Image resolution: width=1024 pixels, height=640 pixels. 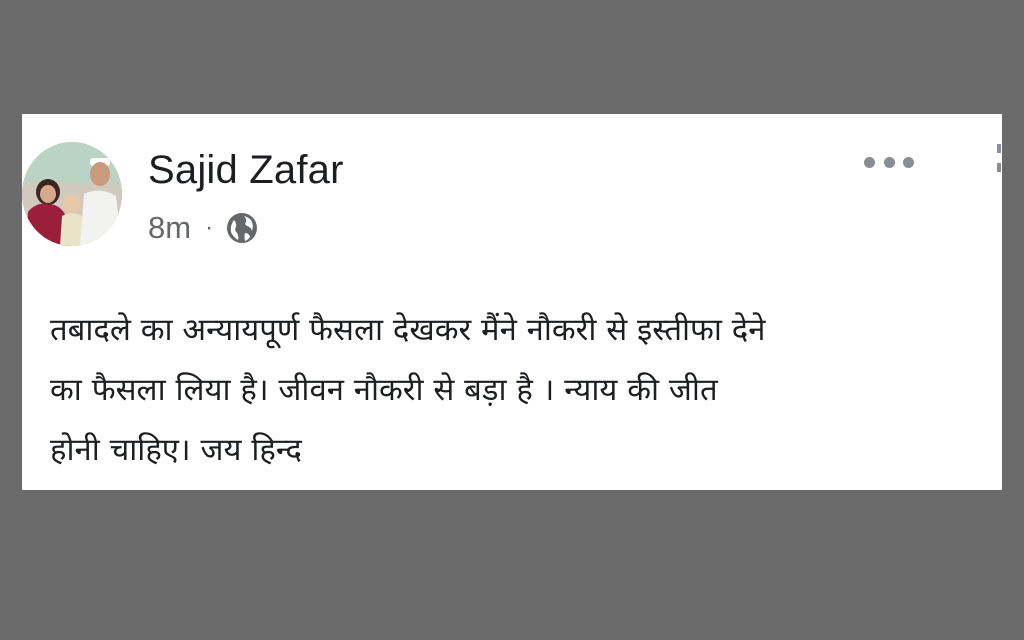 What do you see at coordinates (889, 162) in the screenshot?
I see `more-options-button` at bounding box center [889, 162].